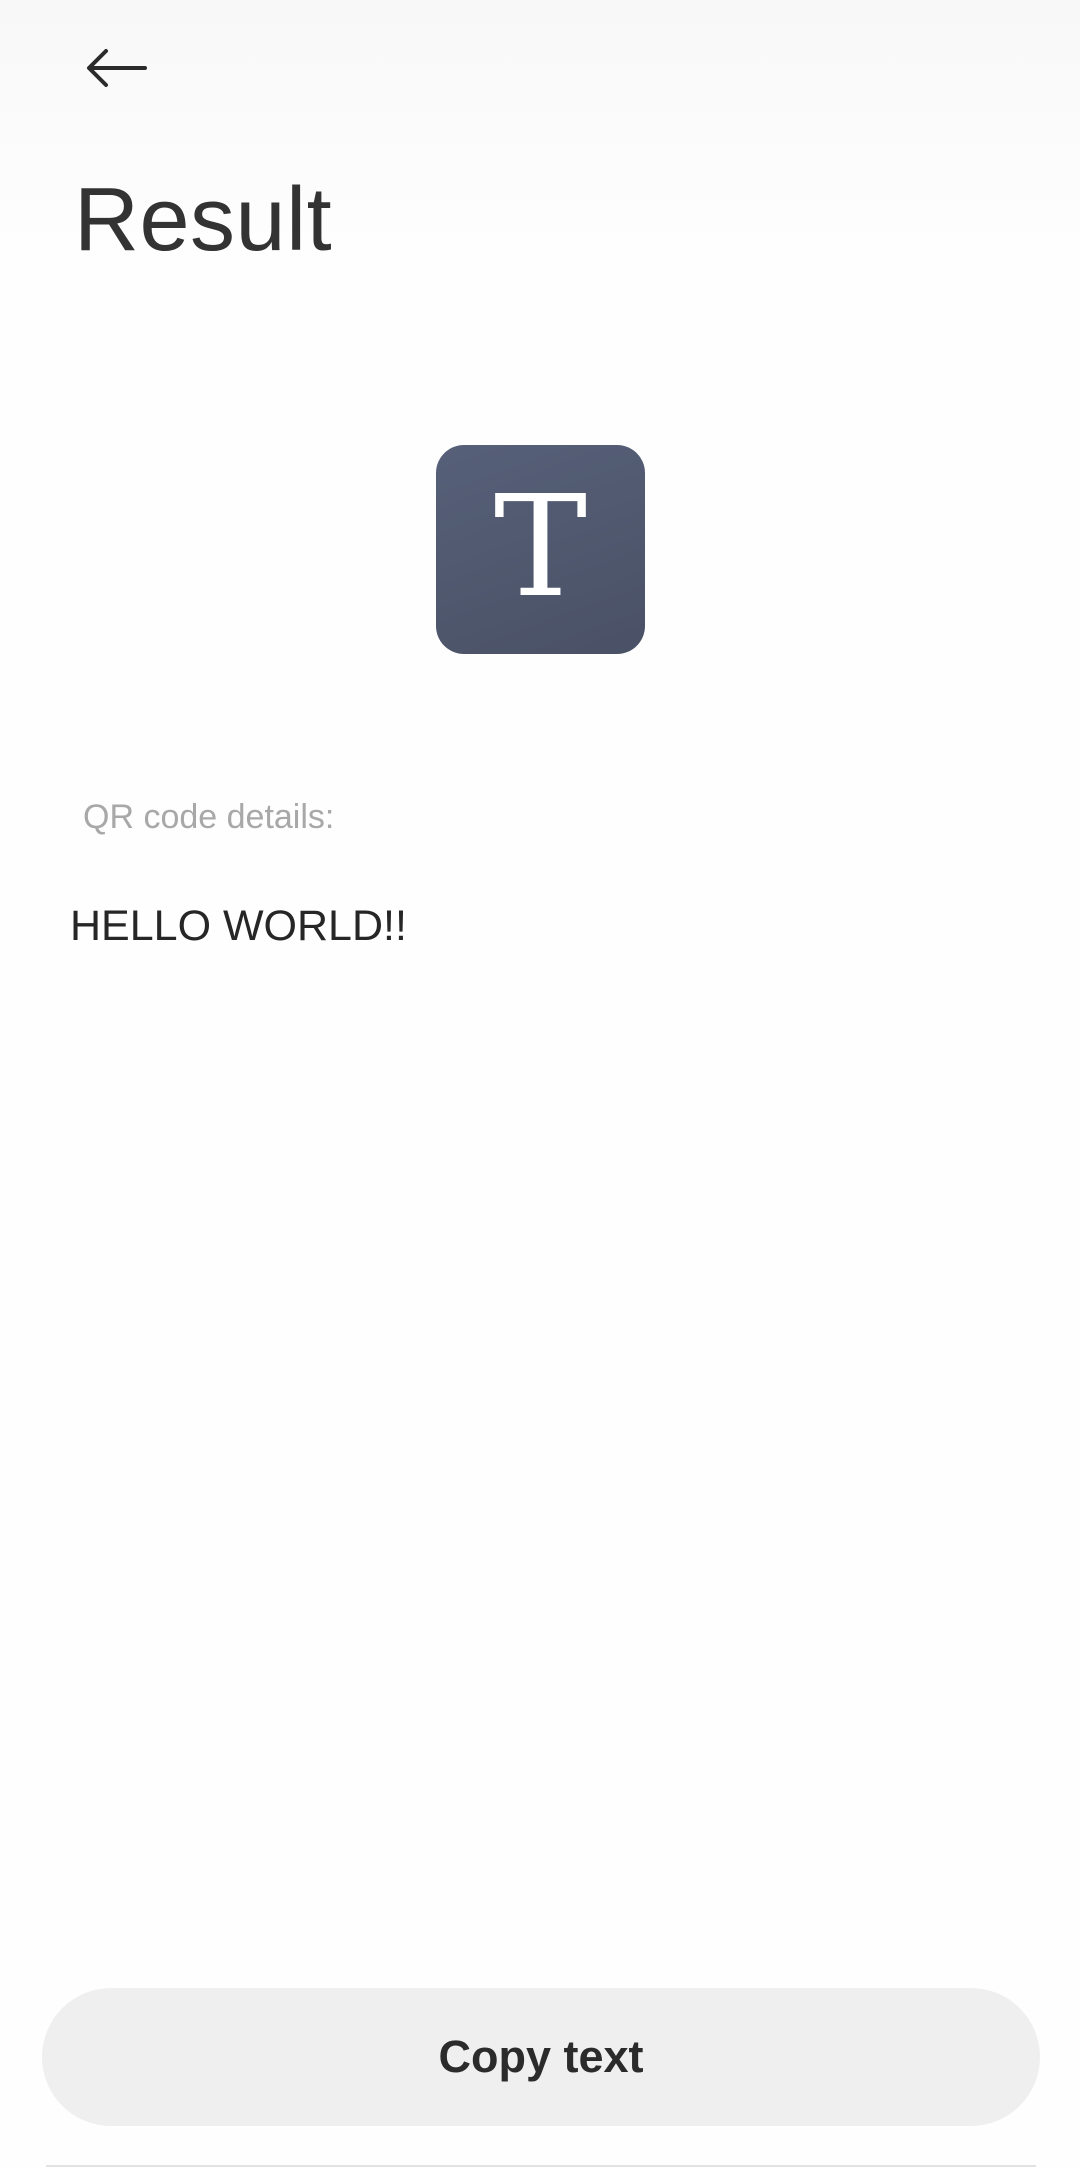  What do you see at coordinates (238, 926) in the screenshot?
I see `qr-details-value: HELLO WORLD!!` at bounding box center [238, 926].